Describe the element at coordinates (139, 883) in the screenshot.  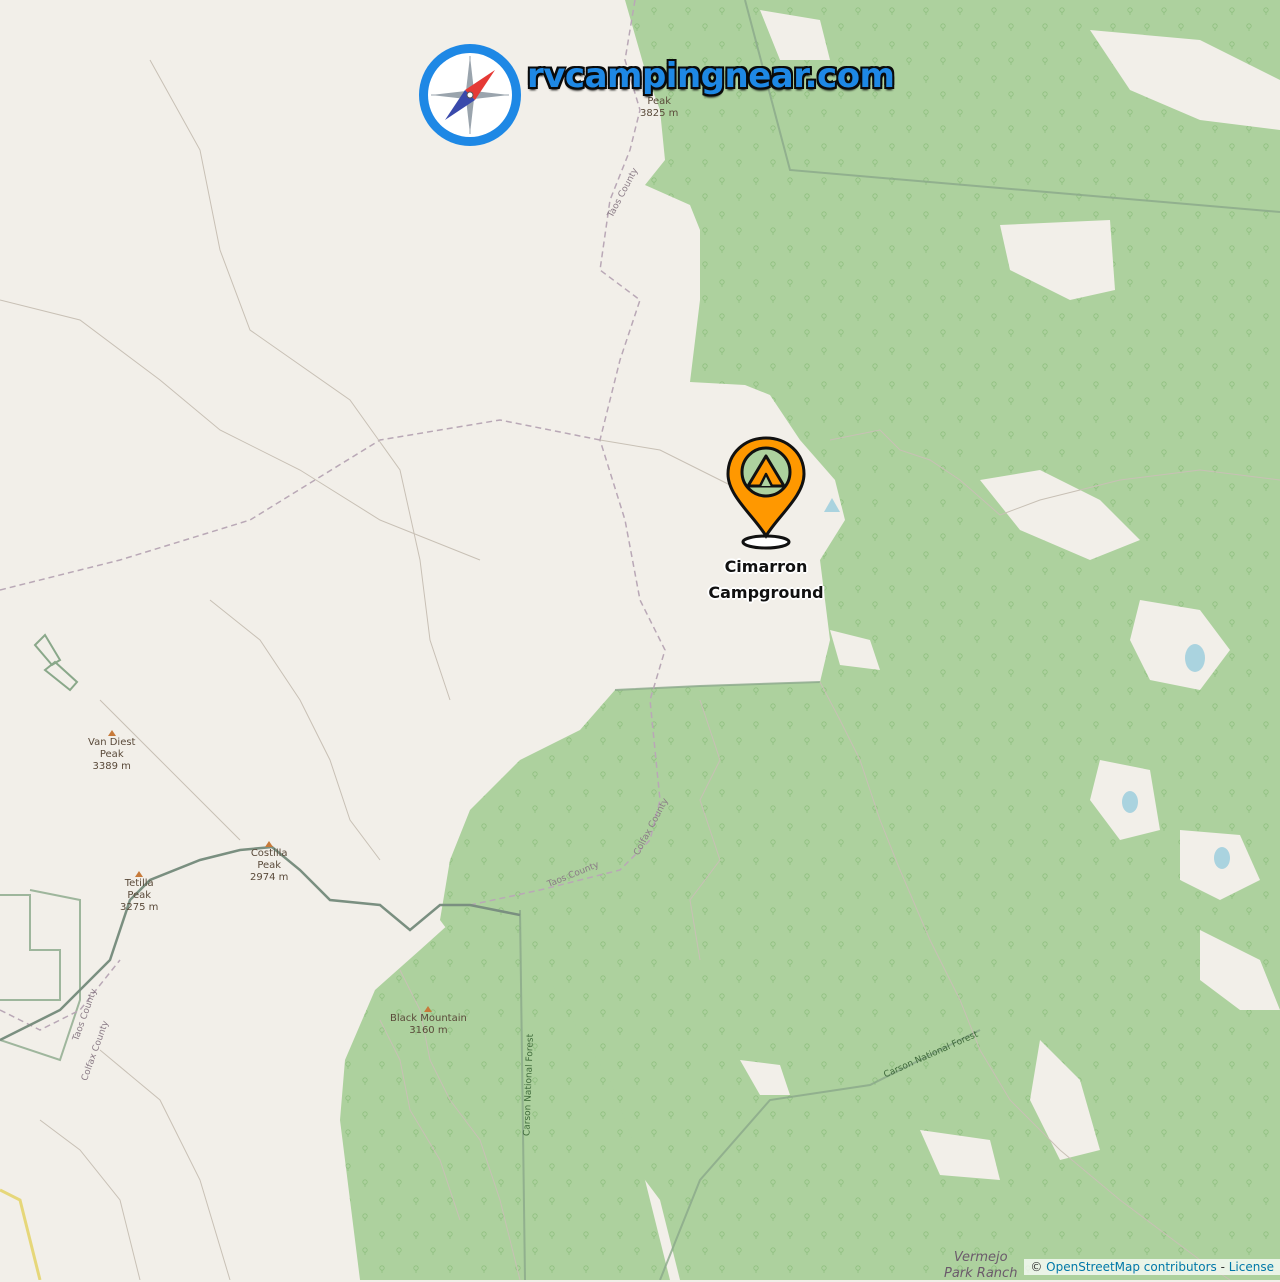
I see `peak-name: Tetilla` at that location.